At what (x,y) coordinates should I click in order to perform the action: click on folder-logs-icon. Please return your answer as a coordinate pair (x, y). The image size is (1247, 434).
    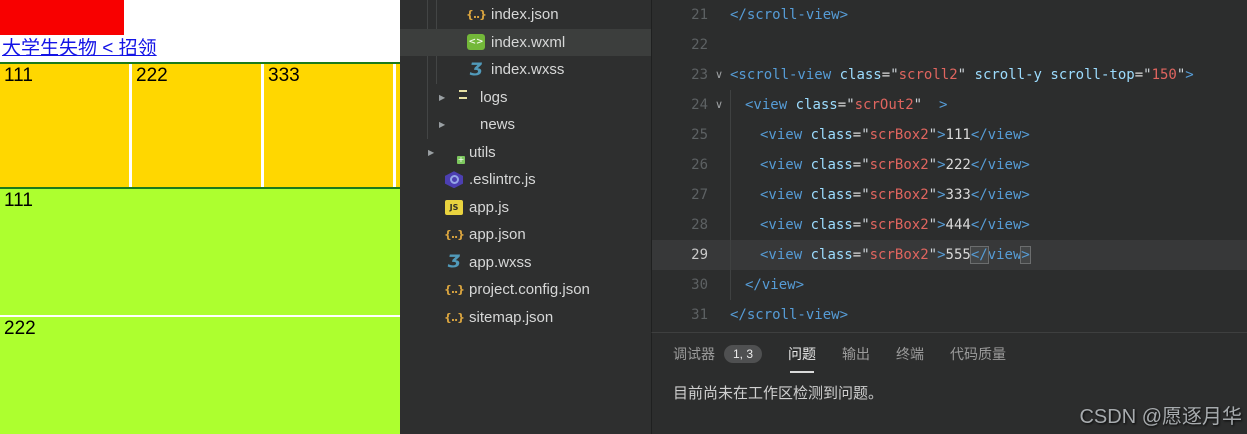
    Looking at the image, I should click on (465, 97).